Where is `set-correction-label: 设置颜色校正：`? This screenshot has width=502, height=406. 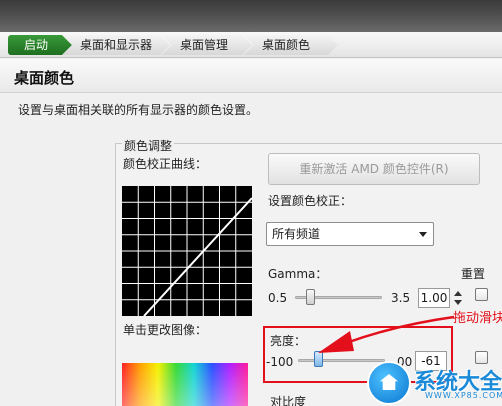
set-correction-label: 设置颜色校正： is located at coordinates (310, 201).